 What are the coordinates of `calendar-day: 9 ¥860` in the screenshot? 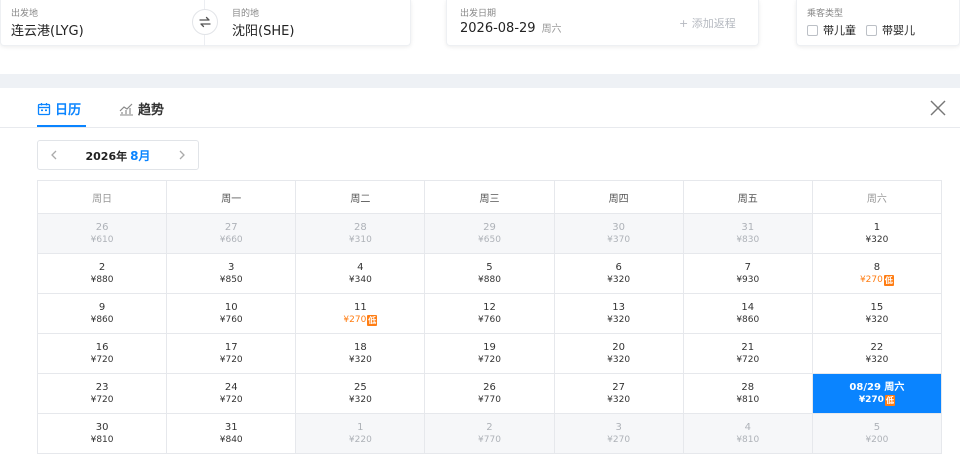 It's located at (103, 314).